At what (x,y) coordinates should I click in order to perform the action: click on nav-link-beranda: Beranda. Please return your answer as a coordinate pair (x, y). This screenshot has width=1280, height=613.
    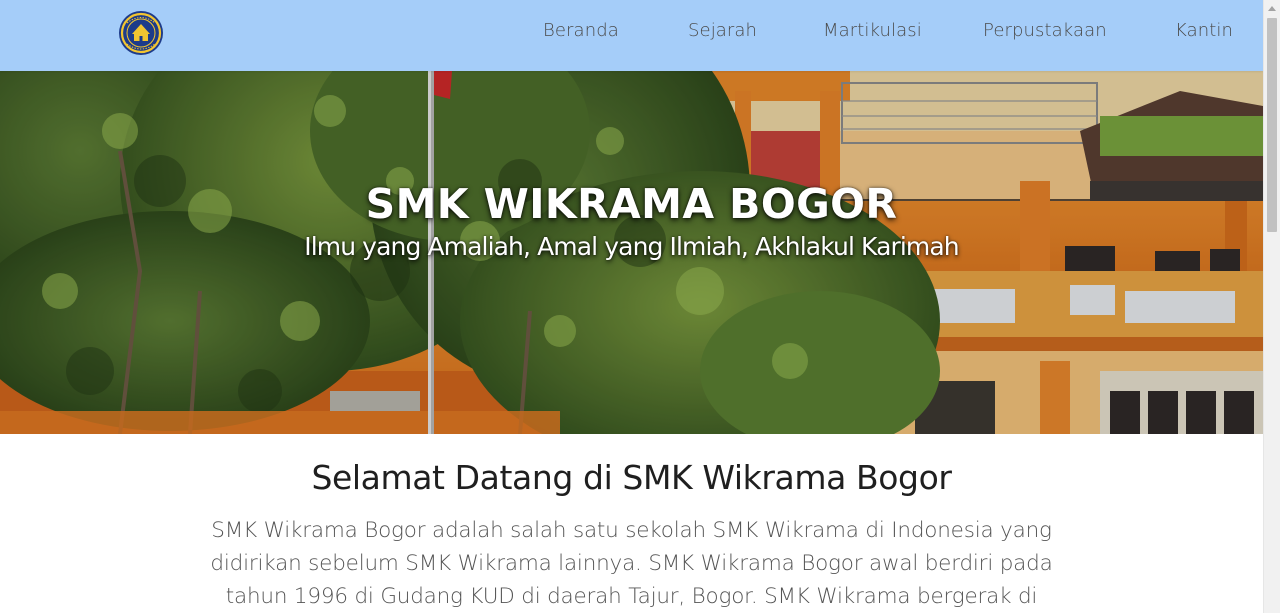
    Looking at the image, I should click on (581, 30).